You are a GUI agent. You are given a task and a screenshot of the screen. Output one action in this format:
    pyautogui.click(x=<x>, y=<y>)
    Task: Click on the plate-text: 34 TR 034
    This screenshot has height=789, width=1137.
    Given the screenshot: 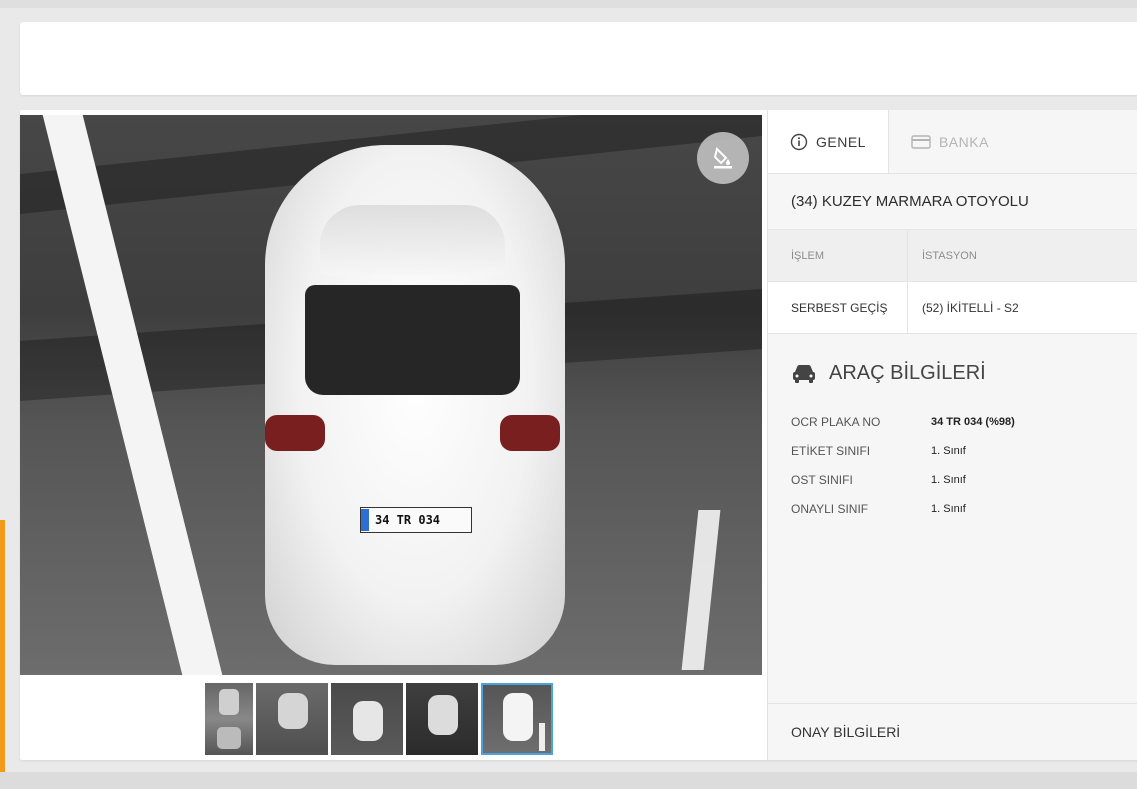 What is the action you would take?
    pyautogui.click(x=408, y=520)
    